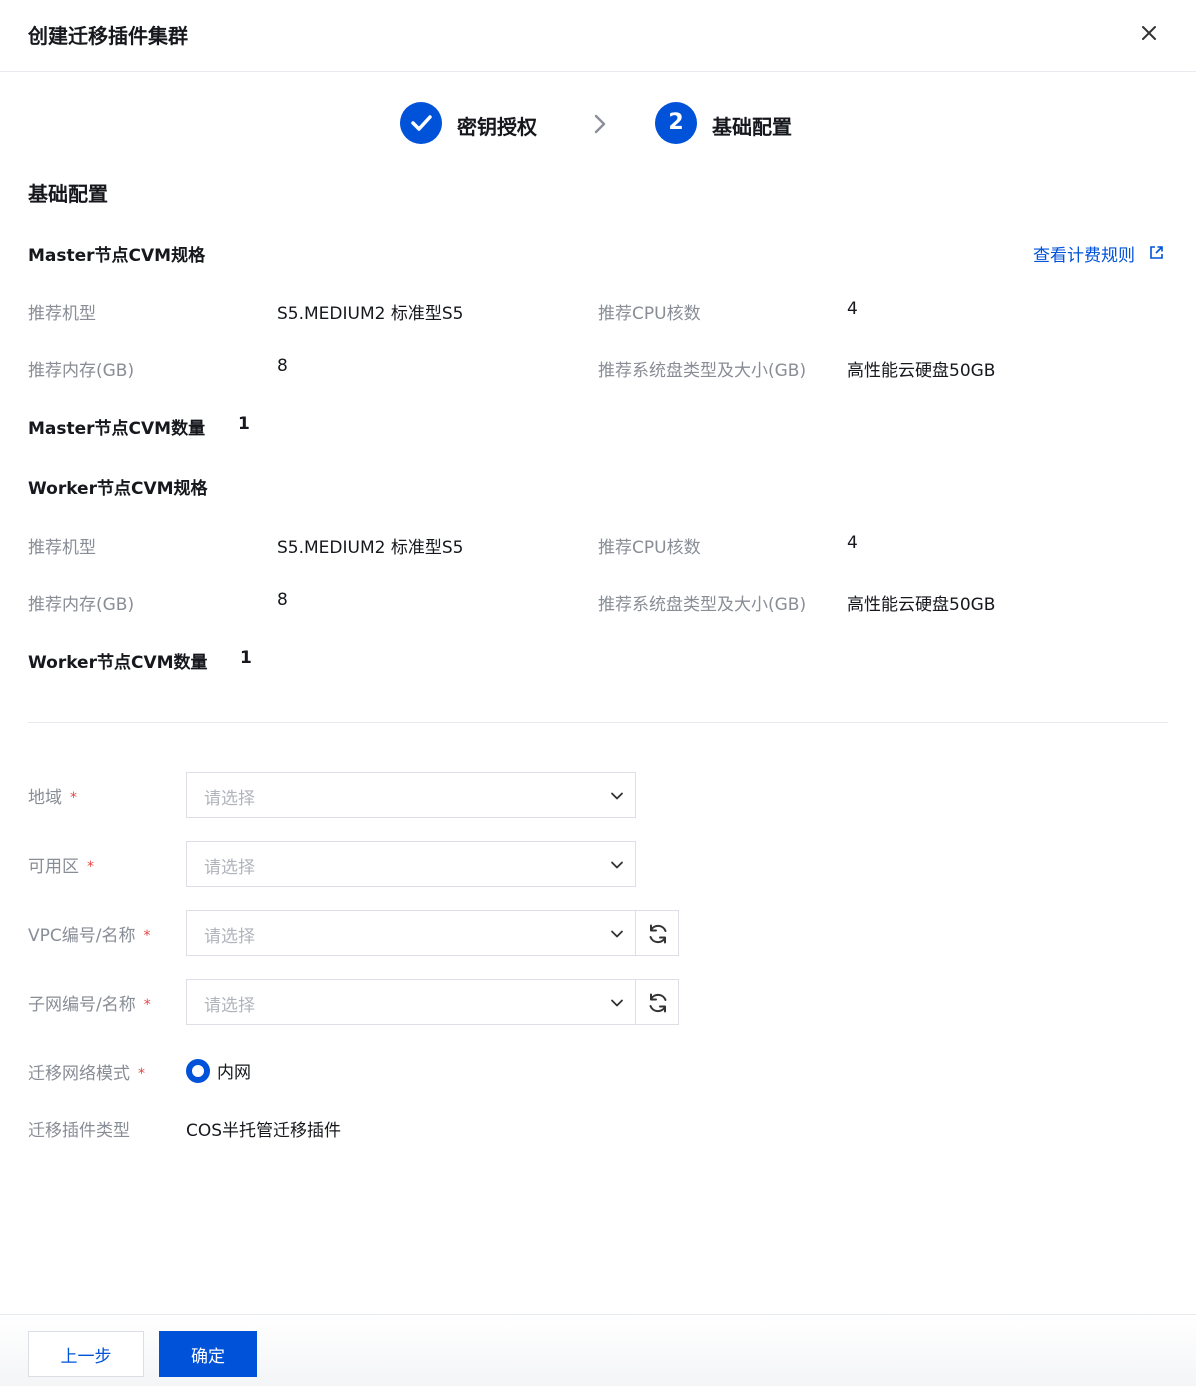 The width and height of the screenshot is (1196, 1386). Describe the element at coordinates (234, 1070) in the screenshot. I see `network-mode-intranet-label: 内网` at that location.